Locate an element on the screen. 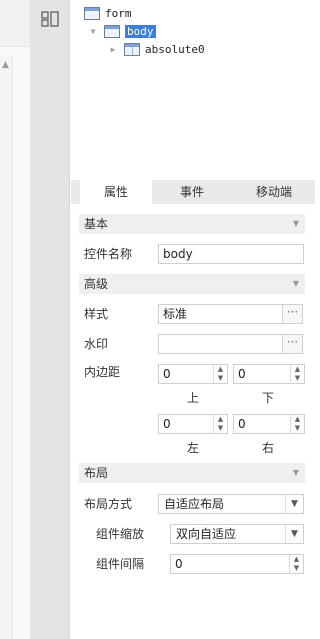 This screenshot has height=639, width=320. property-tabs: 属性 事件 移动端 is located at coordinates (193, 192).